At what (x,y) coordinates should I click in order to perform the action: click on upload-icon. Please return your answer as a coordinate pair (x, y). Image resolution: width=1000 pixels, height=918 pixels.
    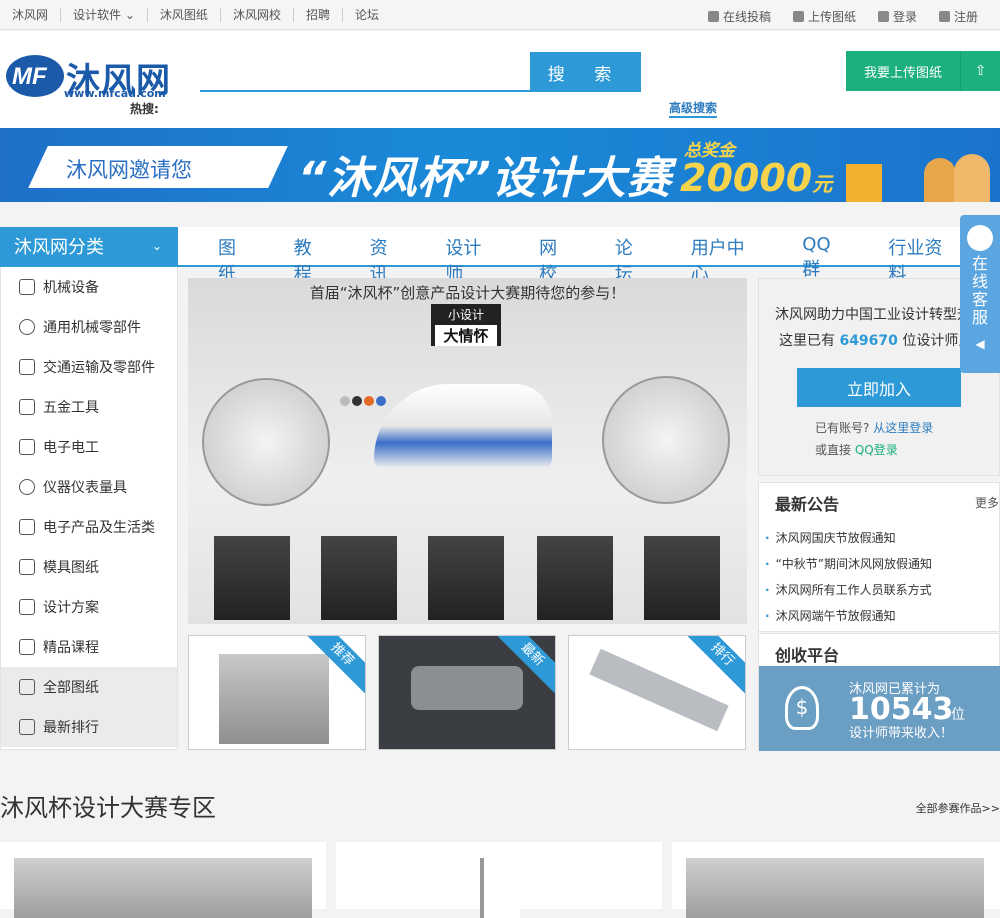
    Looking at the image, I should click on (798, 16).